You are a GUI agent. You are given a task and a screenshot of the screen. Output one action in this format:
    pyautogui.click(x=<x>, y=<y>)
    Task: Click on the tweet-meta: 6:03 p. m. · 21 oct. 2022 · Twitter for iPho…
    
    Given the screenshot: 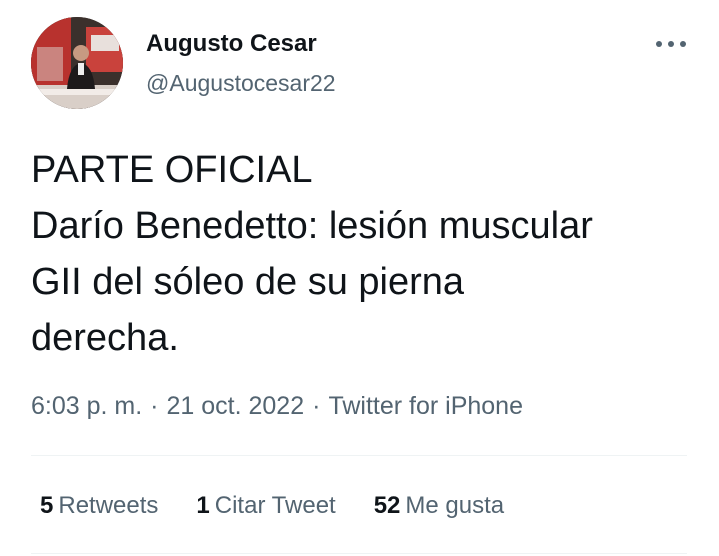 What is the action you would take?
    pyautogui.click(x=277, y=406)
    